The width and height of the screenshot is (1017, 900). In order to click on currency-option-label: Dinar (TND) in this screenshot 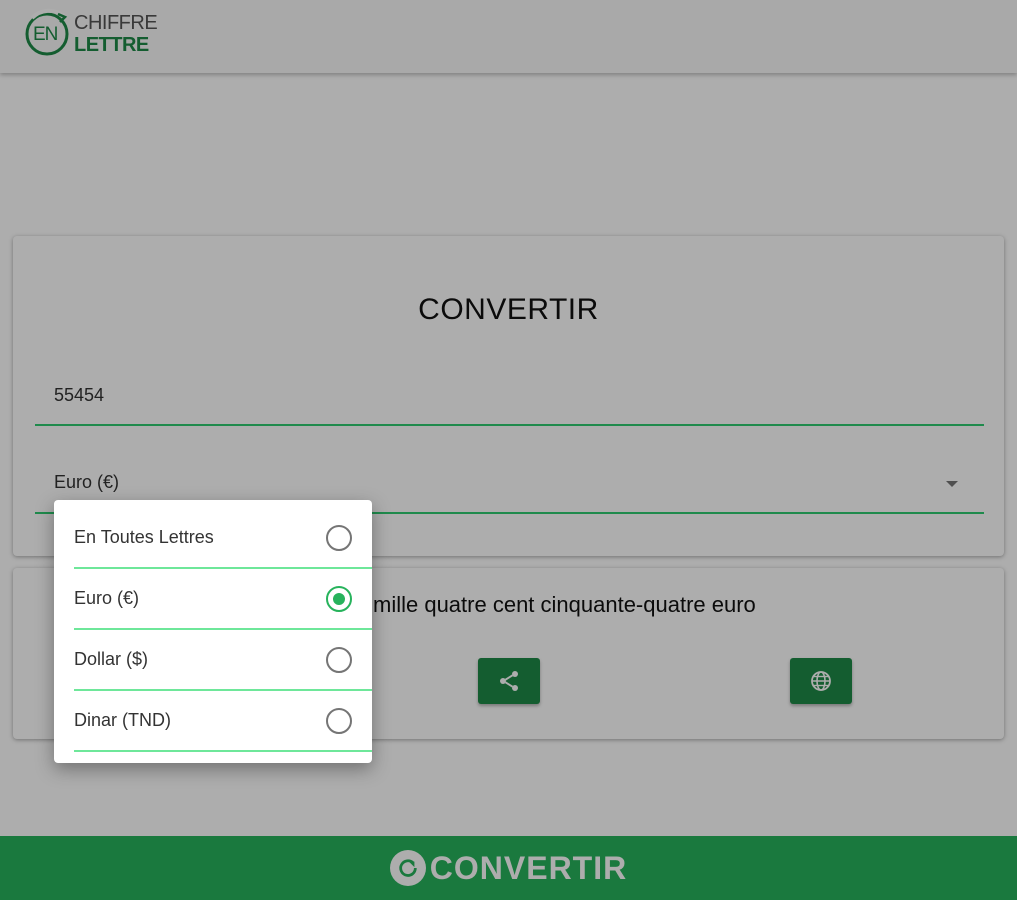, I will do `click(122, 720)`.